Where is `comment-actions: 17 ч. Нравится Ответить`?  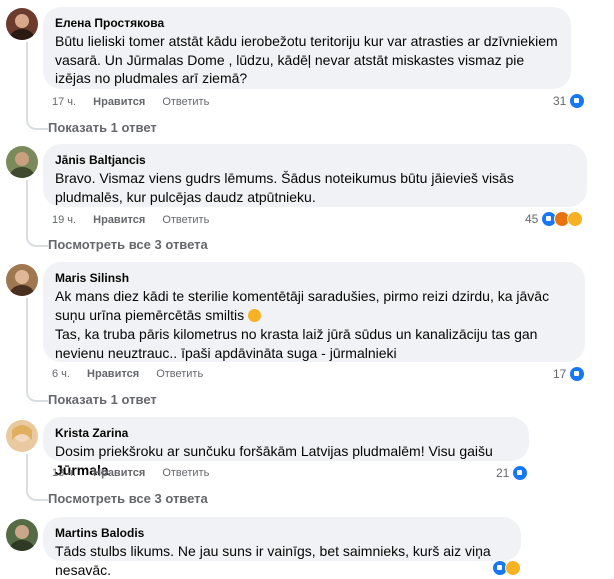
comment-actions: 17 ч. Нравится Ответить is located at coordinates (137, 102).